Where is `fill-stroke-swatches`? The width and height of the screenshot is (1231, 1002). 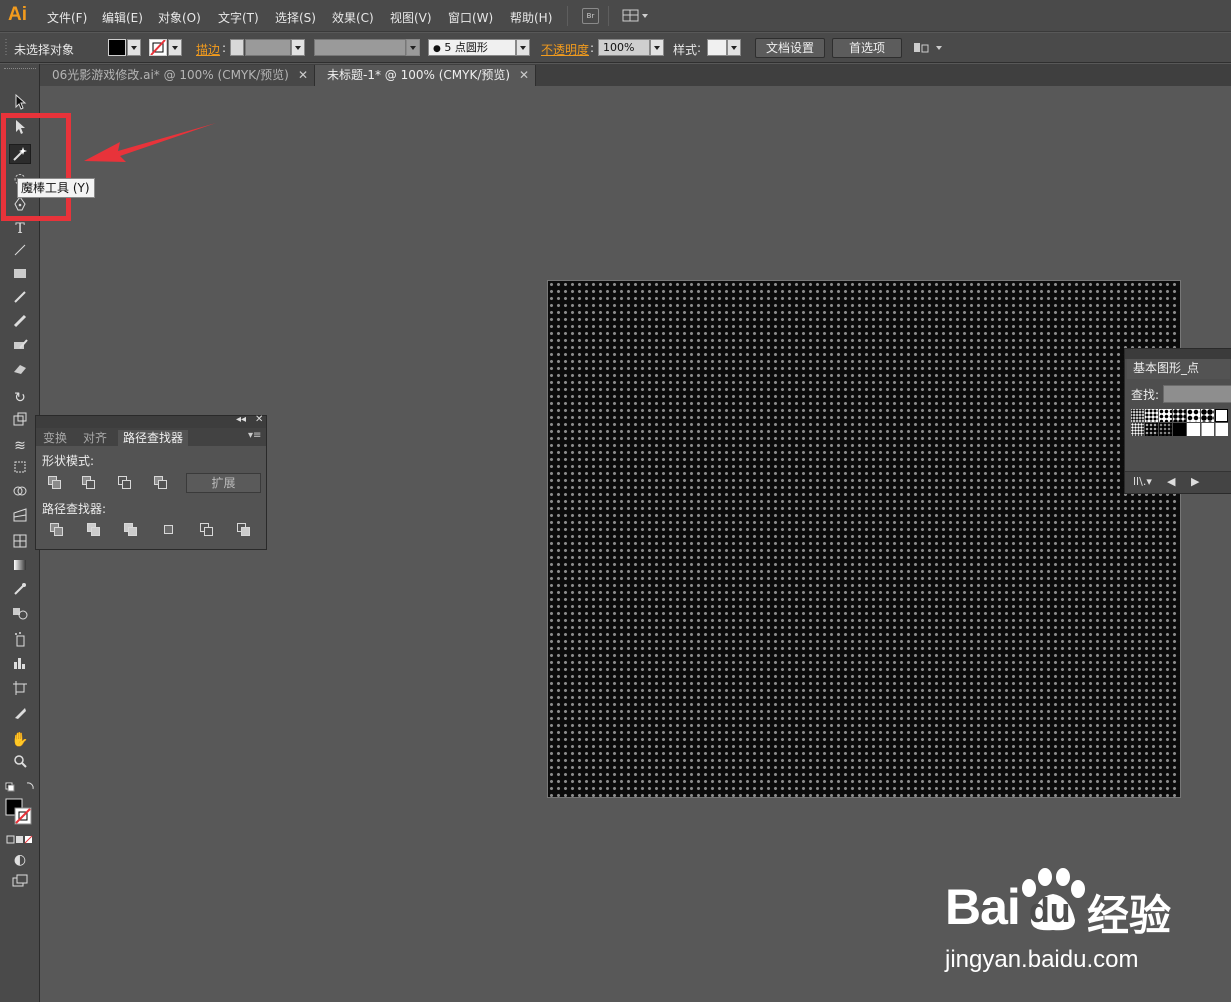 fill-stroke-swatches is located at coordinates (20, 813).